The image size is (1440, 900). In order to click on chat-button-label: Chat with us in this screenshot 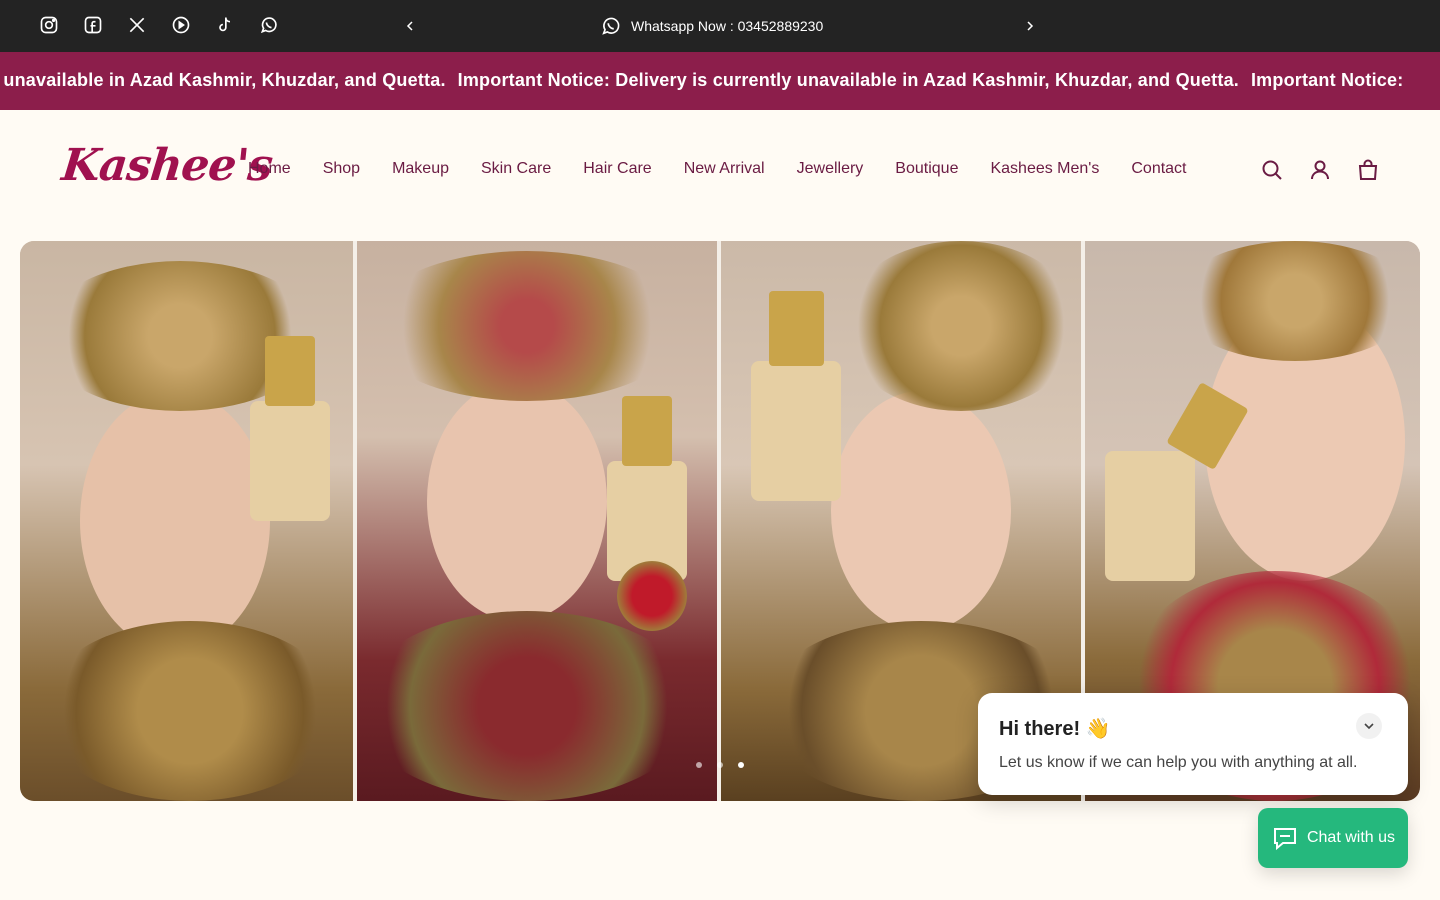, I will do `click(1351, 837)`.